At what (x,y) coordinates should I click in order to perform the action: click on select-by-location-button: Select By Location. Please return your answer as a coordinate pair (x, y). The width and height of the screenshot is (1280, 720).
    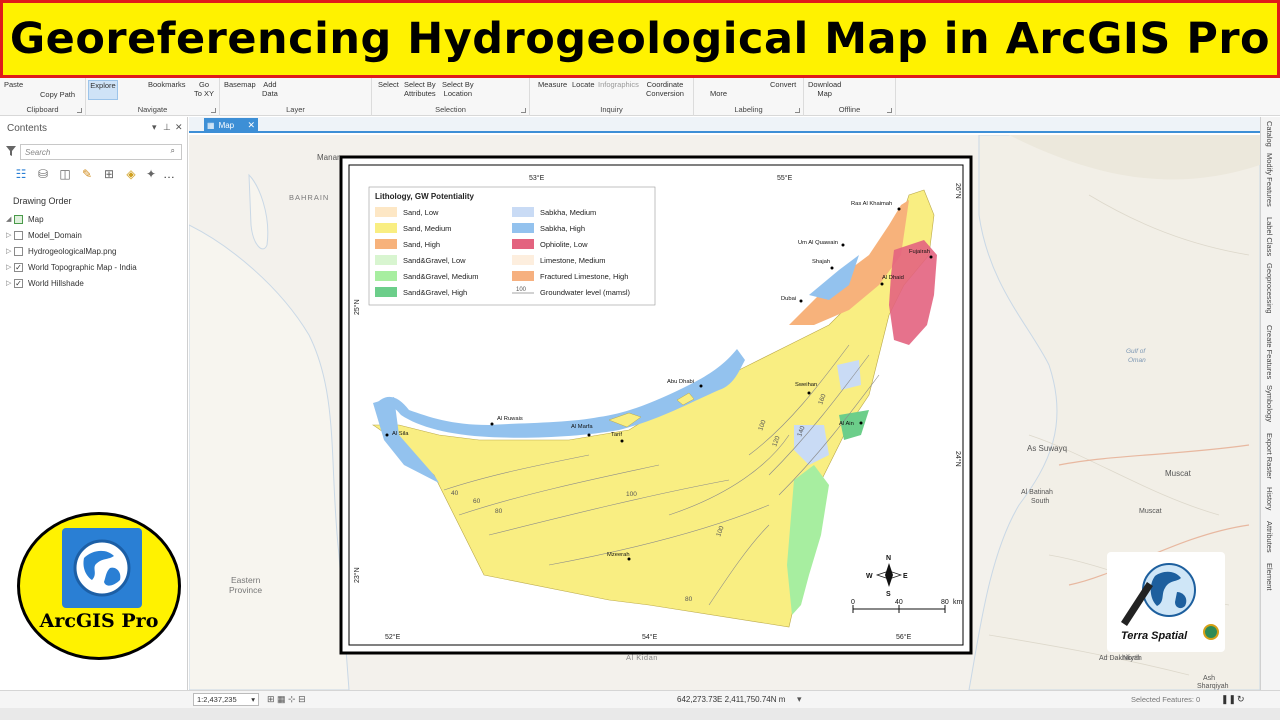
    Looking at the image, I should click on (458, 89).